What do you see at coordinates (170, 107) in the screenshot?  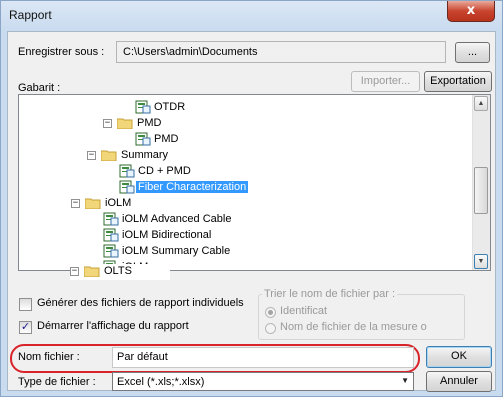 I see `tree-item-label: OTDR` at bounding box center [170, 107].